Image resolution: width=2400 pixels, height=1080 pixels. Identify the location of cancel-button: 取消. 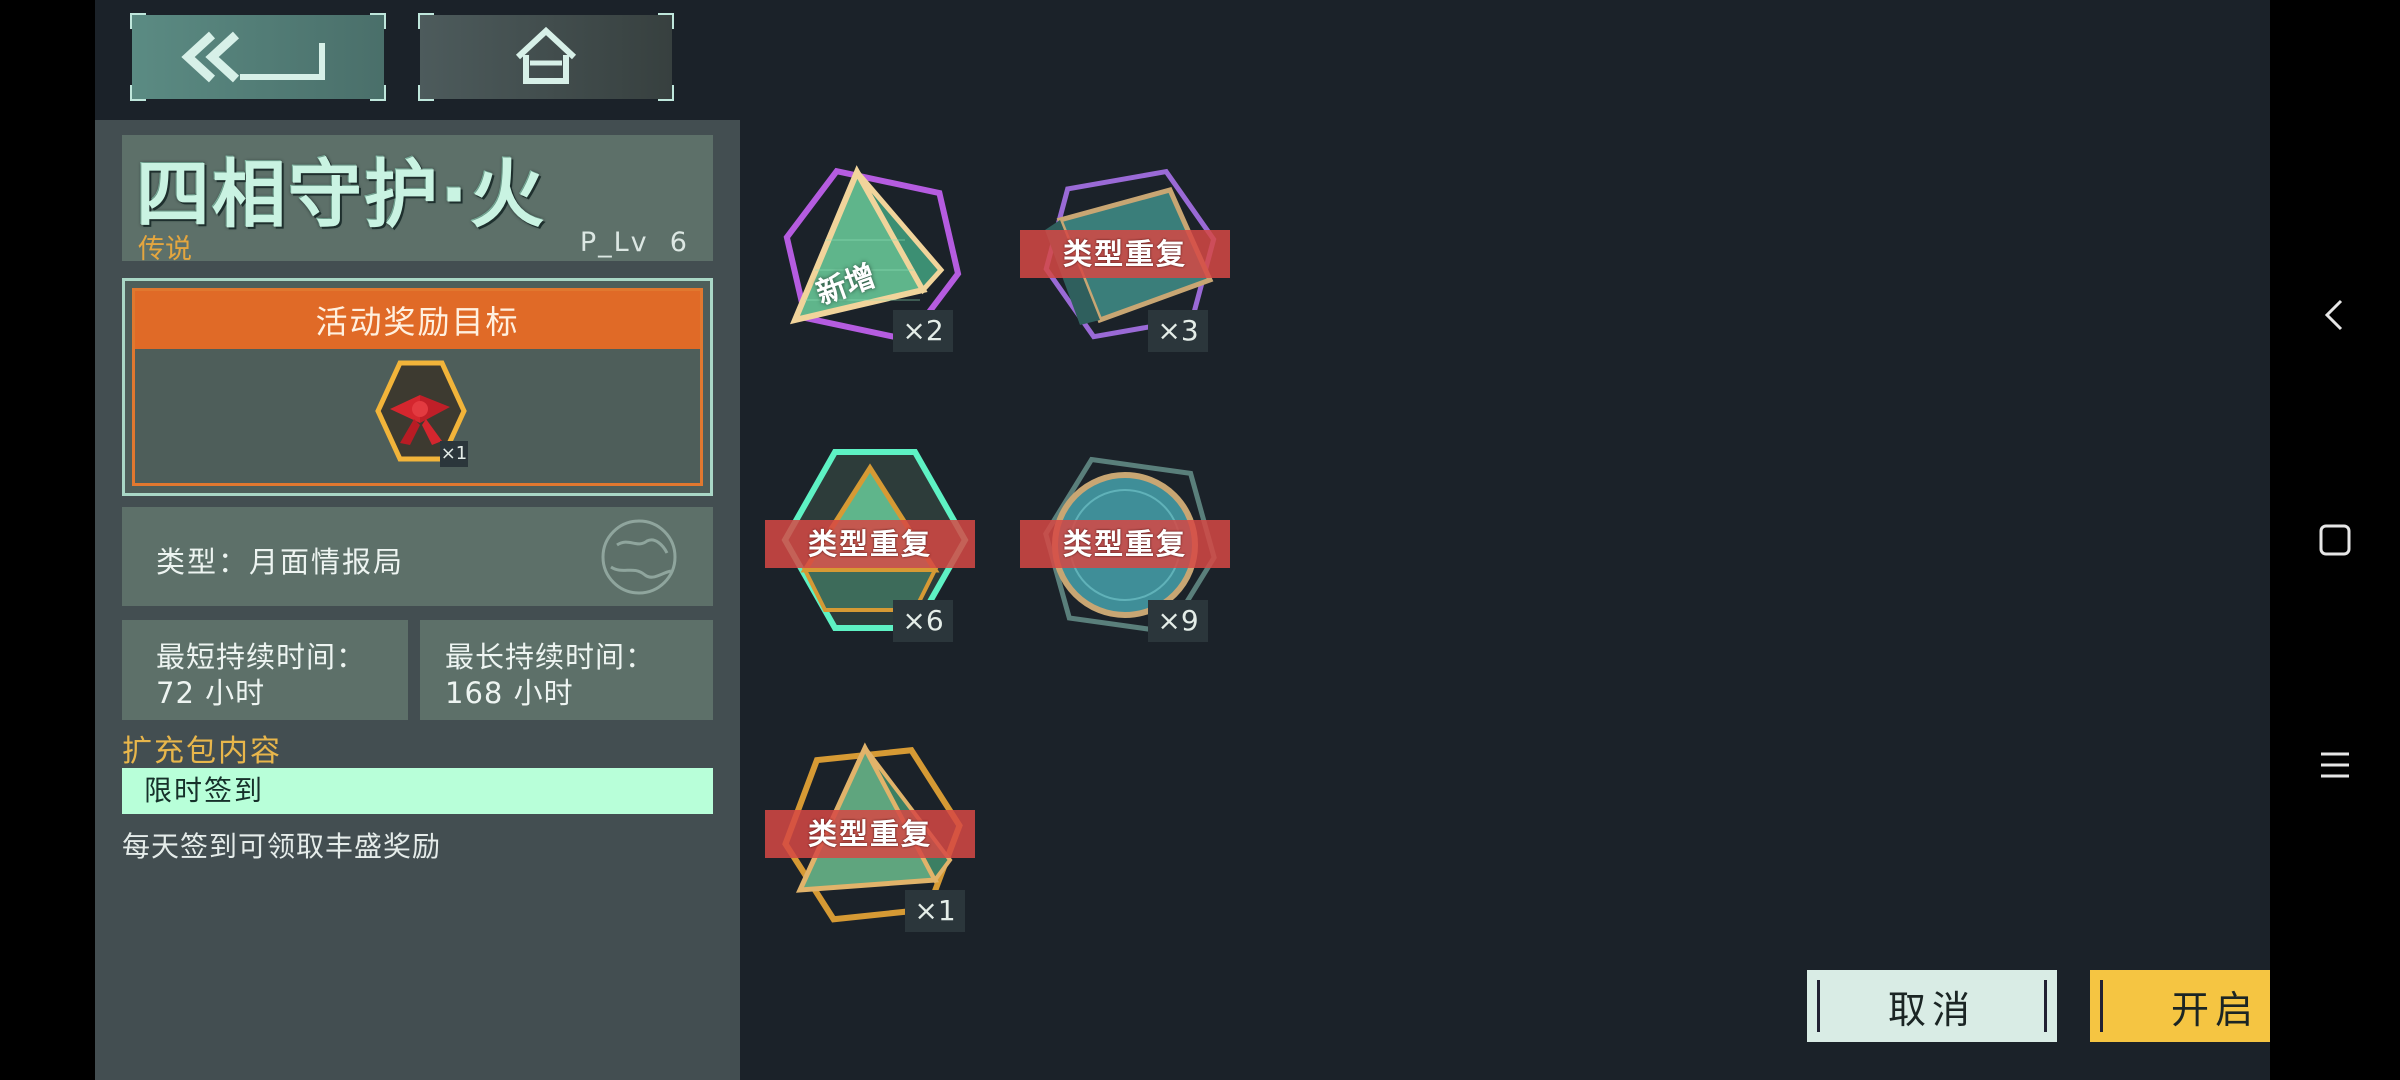
(1932, 1006).